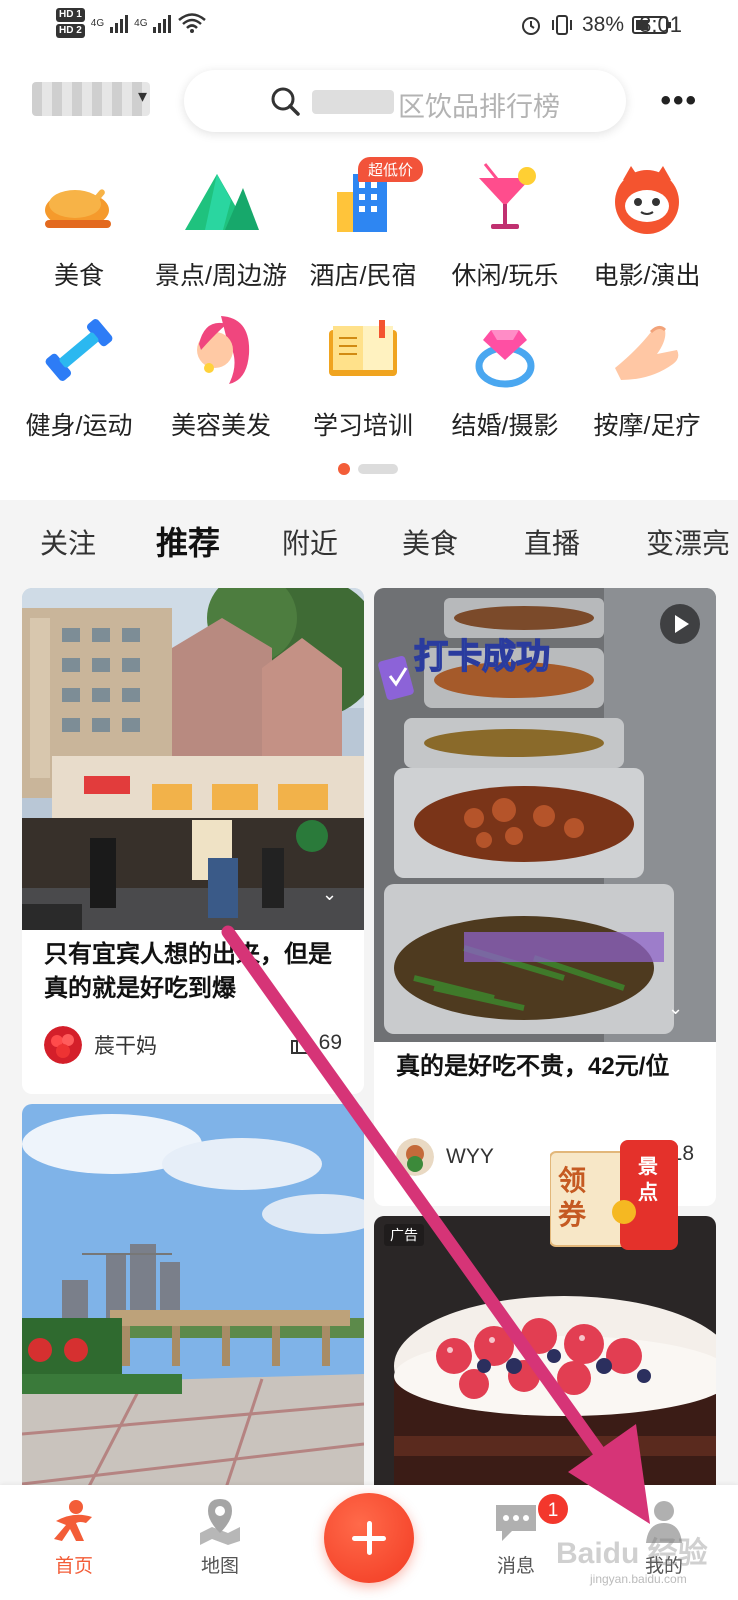  What do you see at coordinates (285, 101) in the screenshot?
I see `search-icon` at bounding box center [285, 101].